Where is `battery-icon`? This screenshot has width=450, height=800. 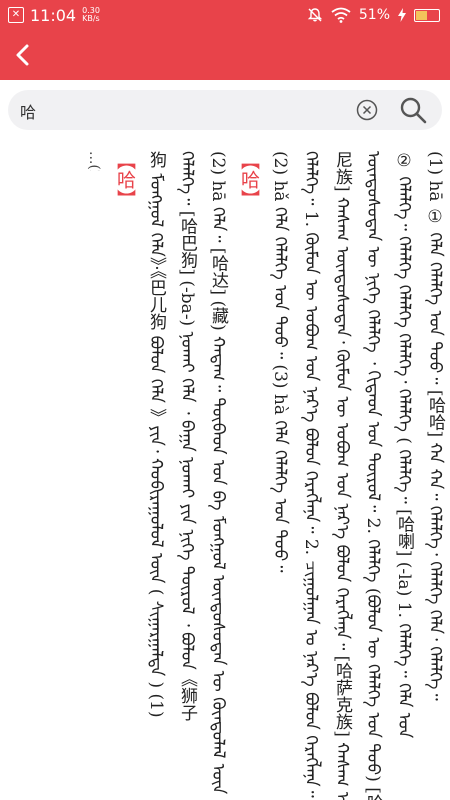 battery-icon is located at coordinates (427, 15).